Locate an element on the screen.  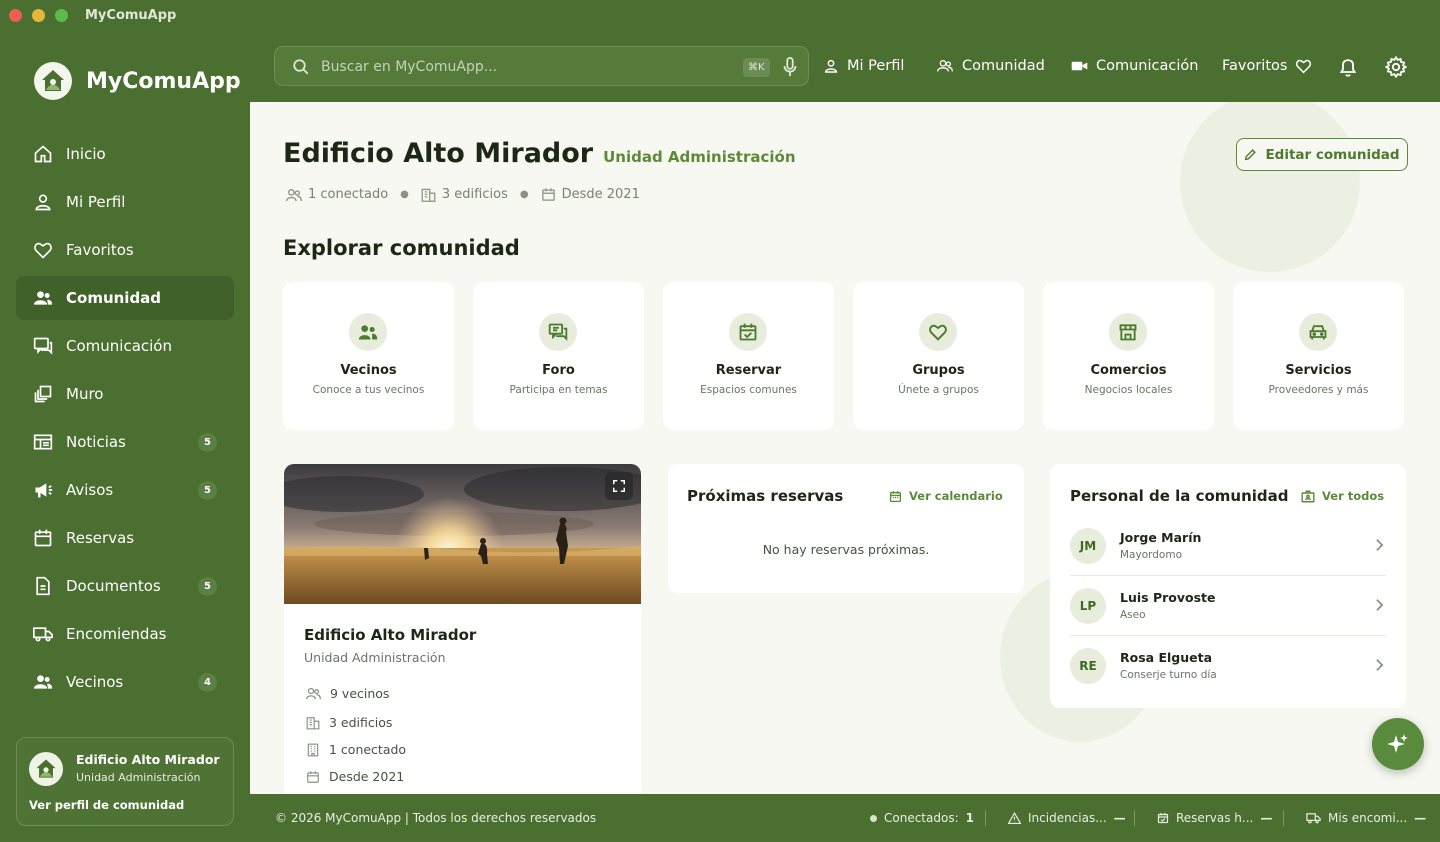
sidebar-item-label: Avisos is located at coordinates (90, 490).